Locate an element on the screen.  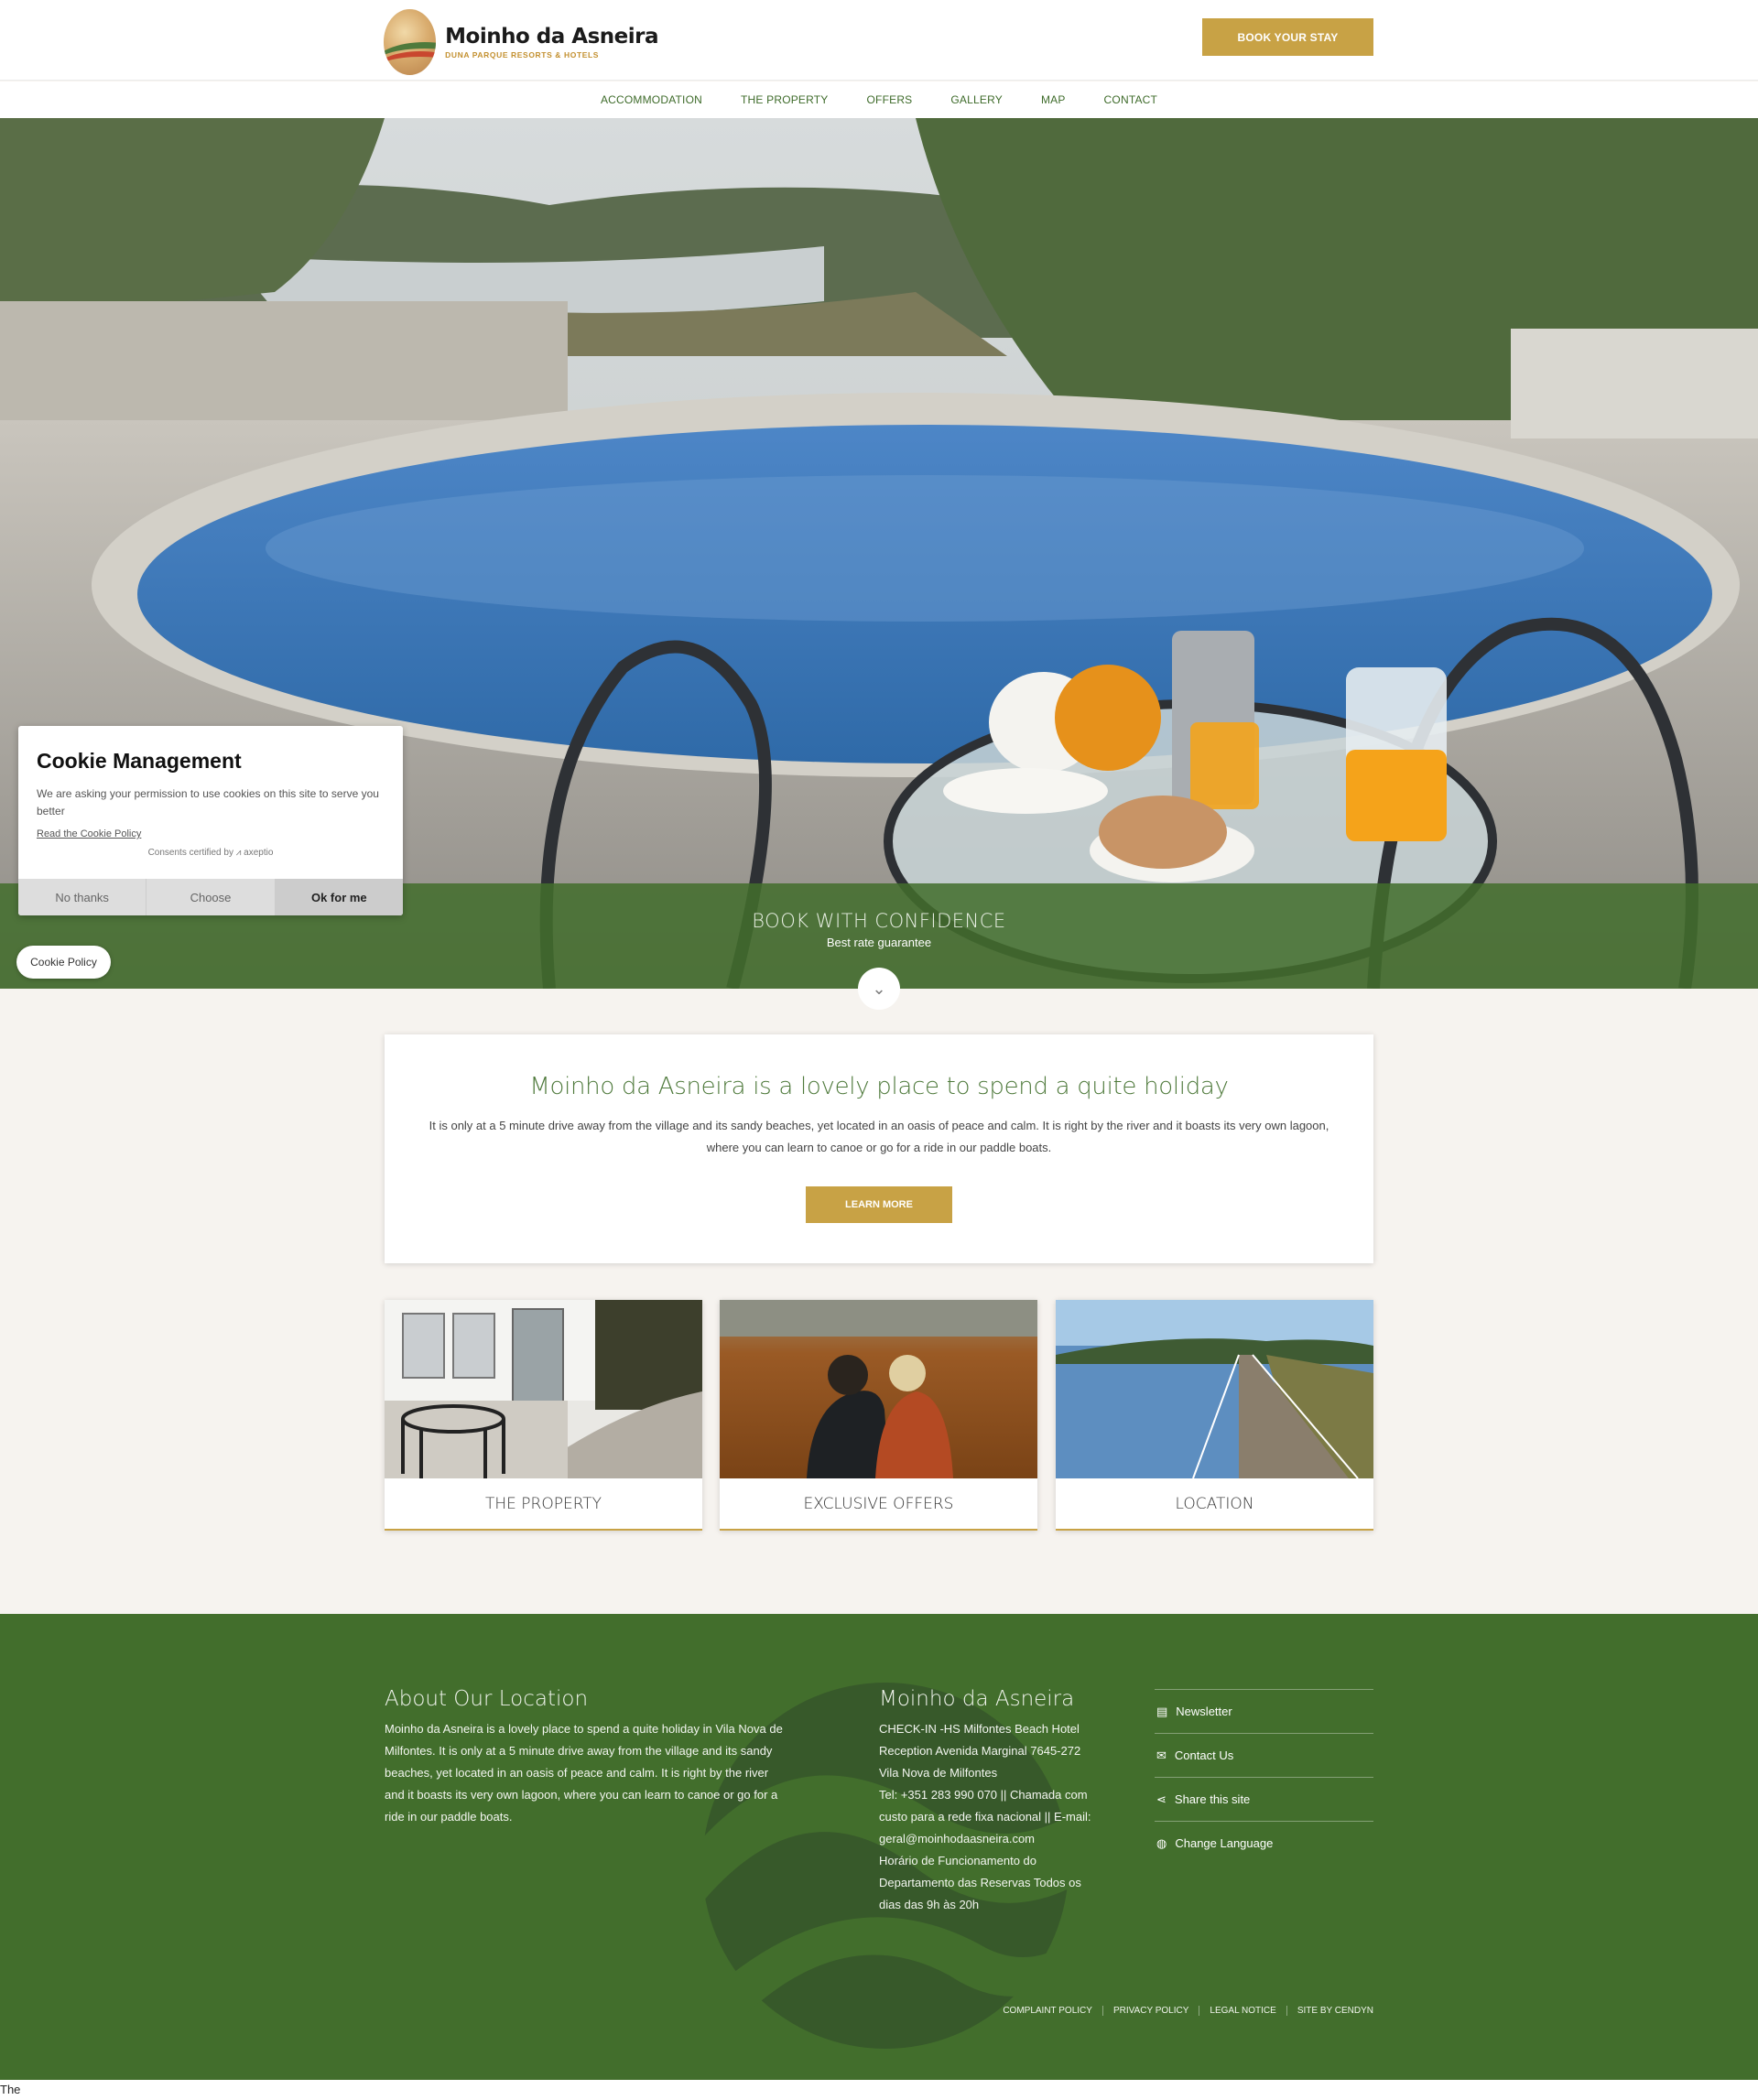
logo-title: Moinho da Asneira is located at coordinates (551, 37).